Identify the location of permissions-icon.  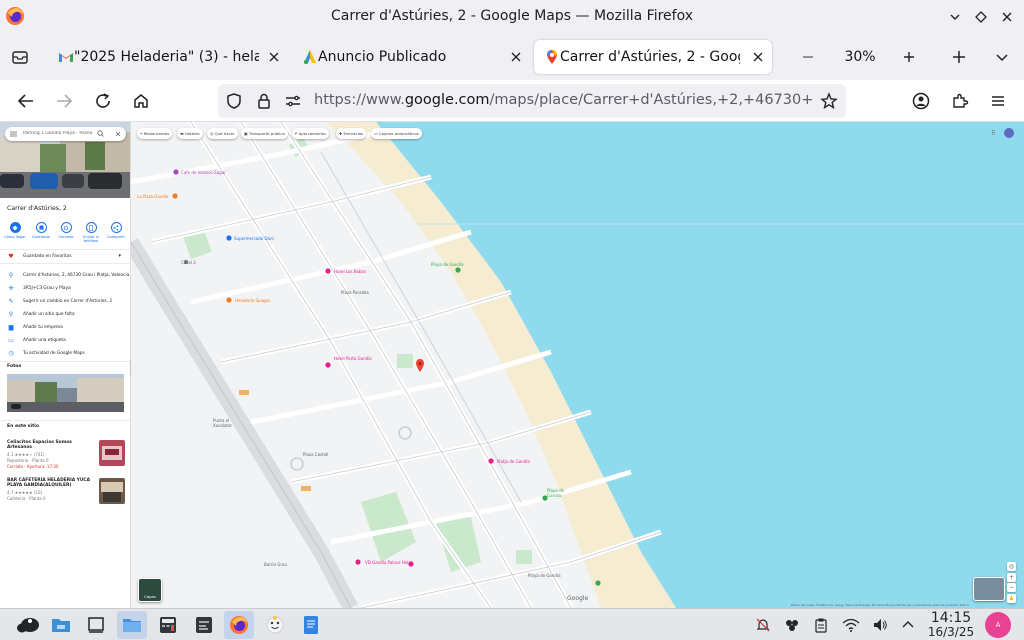
(293, 101).